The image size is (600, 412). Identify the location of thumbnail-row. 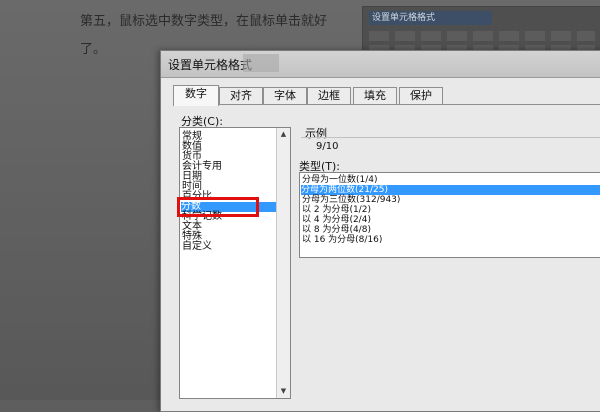
(482, 36).